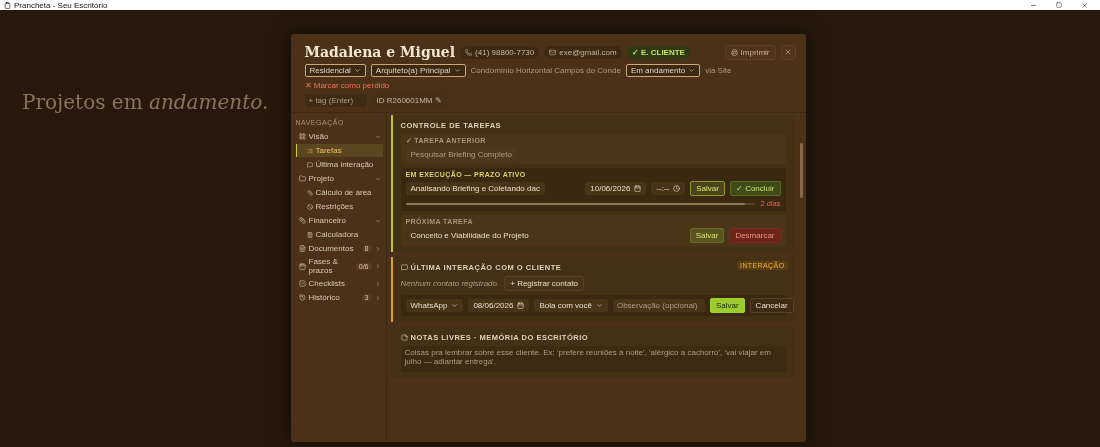  I want to click on select-field: Arquiteto(a) Principal, so click(418, 70).